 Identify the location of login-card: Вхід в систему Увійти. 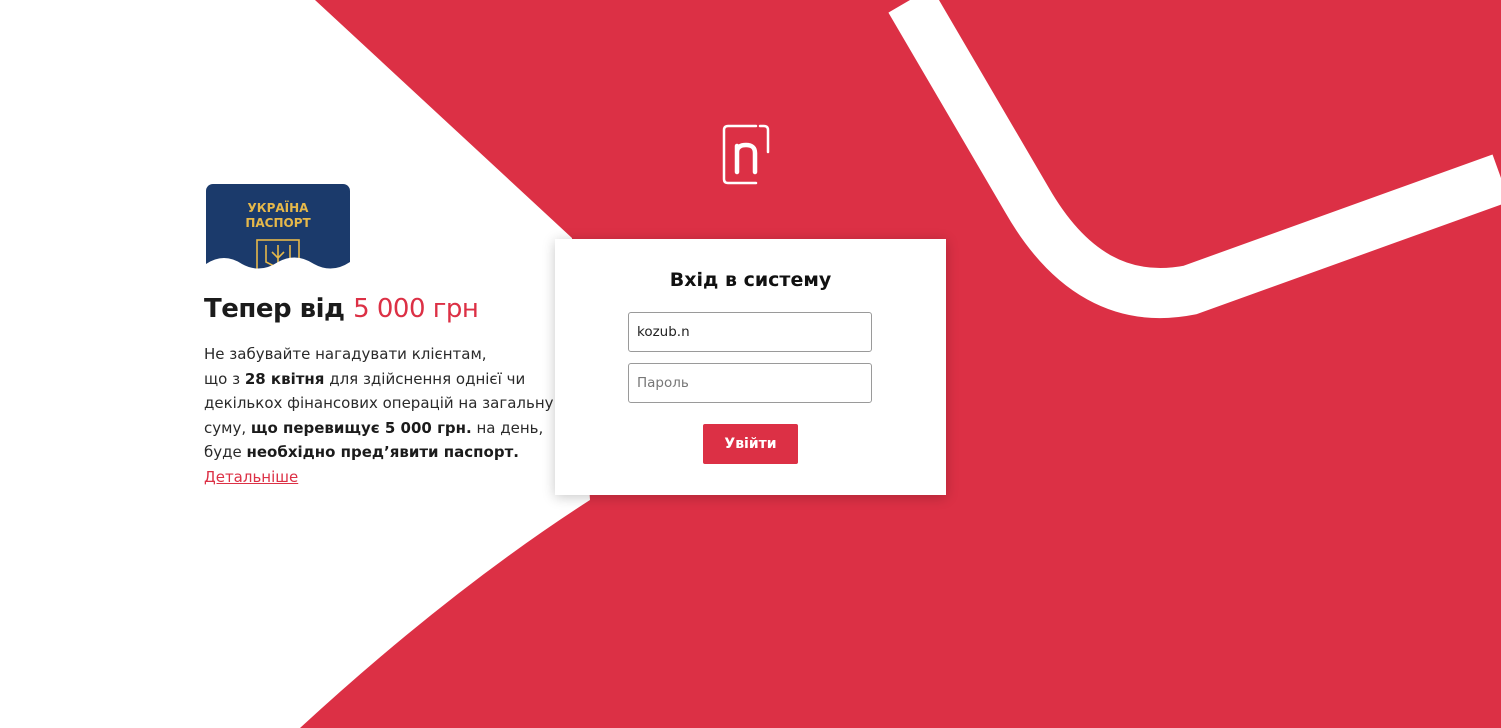
(750, 367).